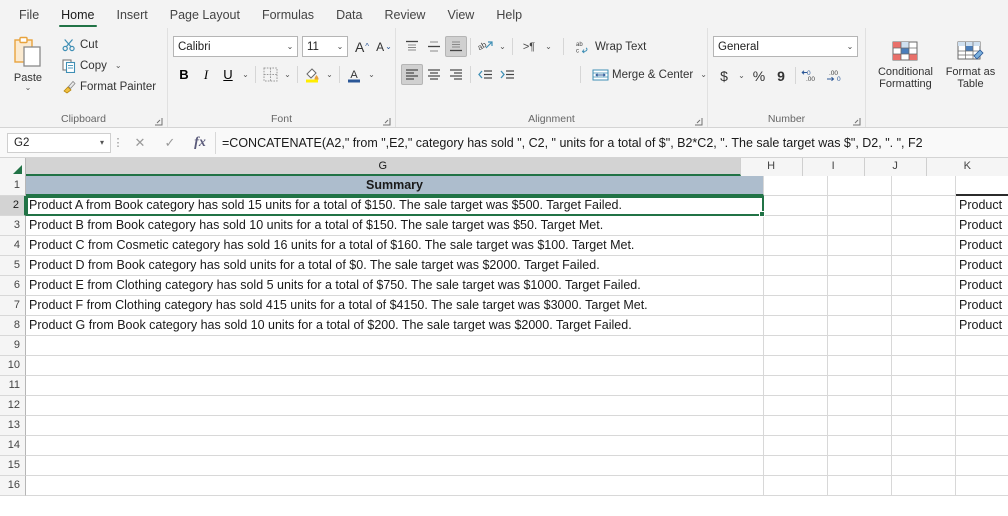 The width and height of the screenshot is (1008, 516). Describe the element at coordinates (724, 75) in the screenshot. I see `currency-format-button: $` at that location.